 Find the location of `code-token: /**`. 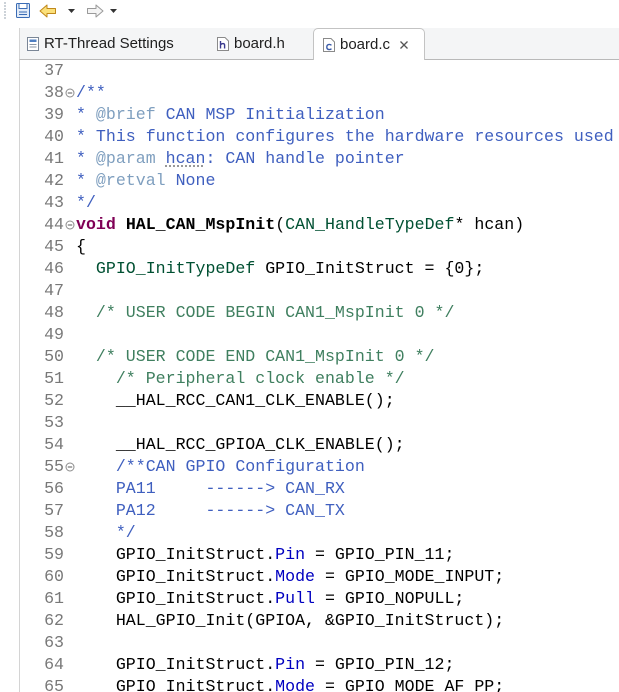

code-token: /** is located at coordinates (91, 92).